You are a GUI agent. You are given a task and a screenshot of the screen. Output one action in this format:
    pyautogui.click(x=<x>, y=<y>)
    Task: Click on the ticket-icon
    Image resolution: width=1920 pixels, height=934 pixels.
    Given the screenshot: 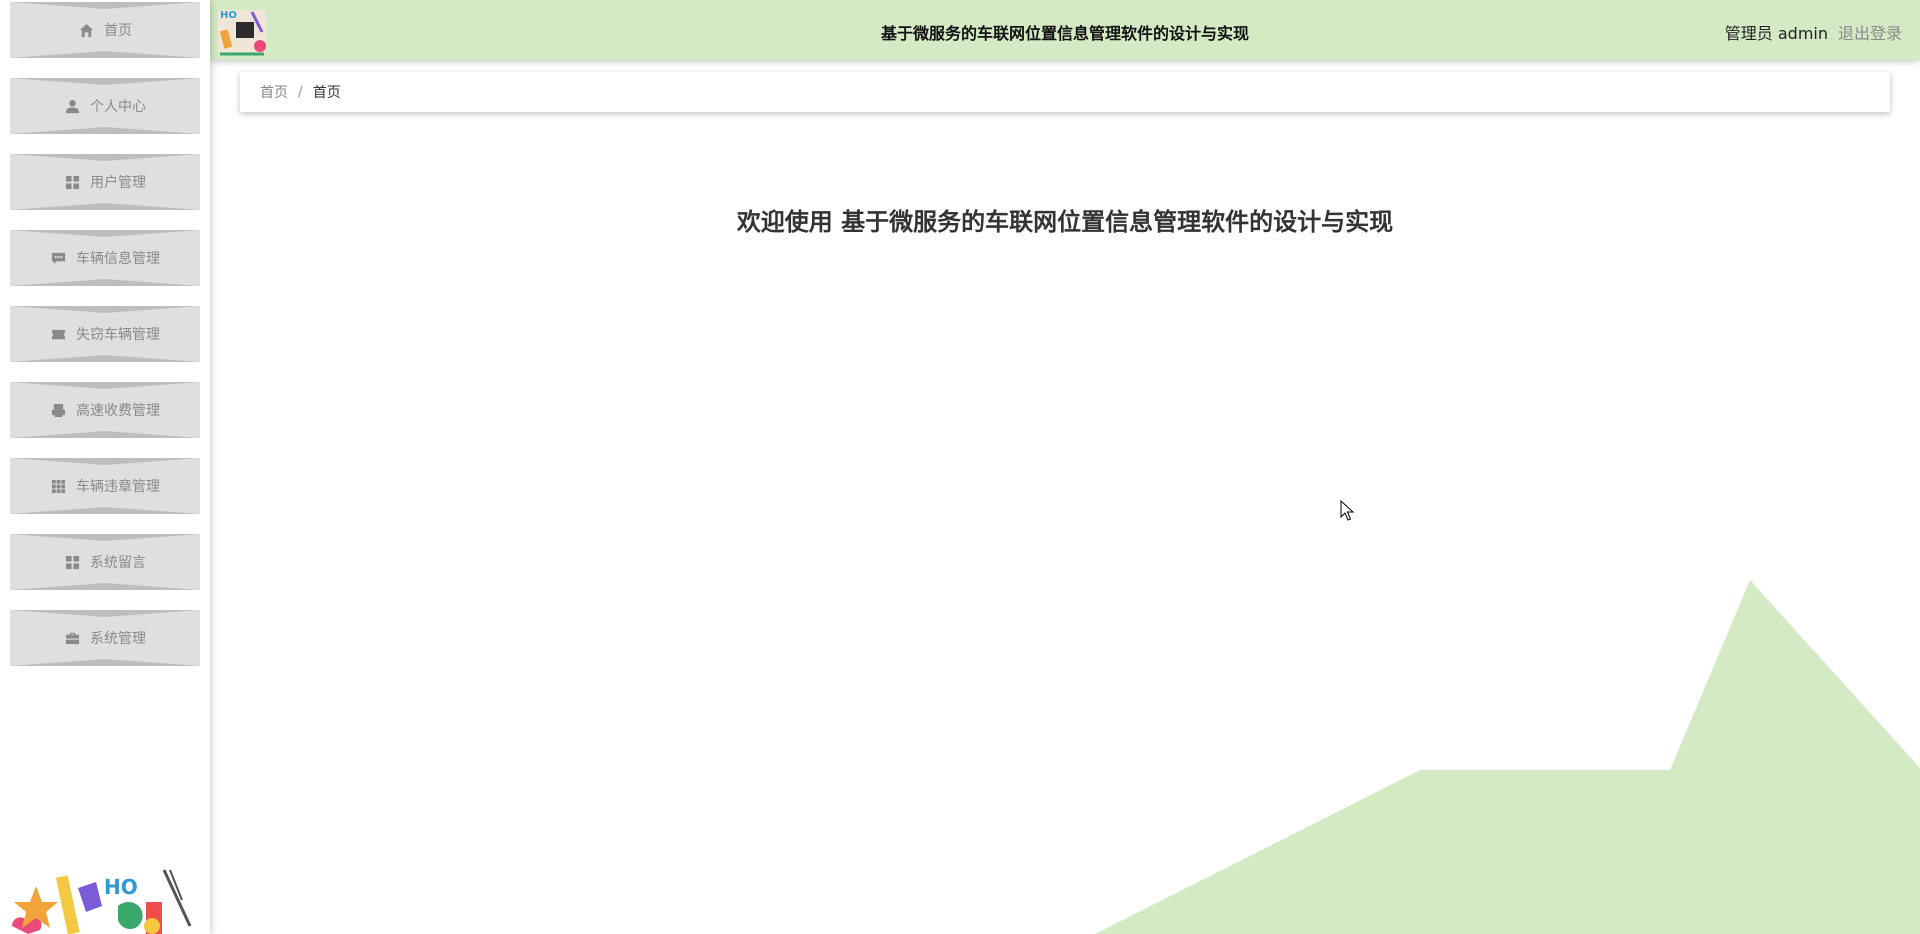 What is the action you would take?
    pyautogui.click(x=58, y=334)
    